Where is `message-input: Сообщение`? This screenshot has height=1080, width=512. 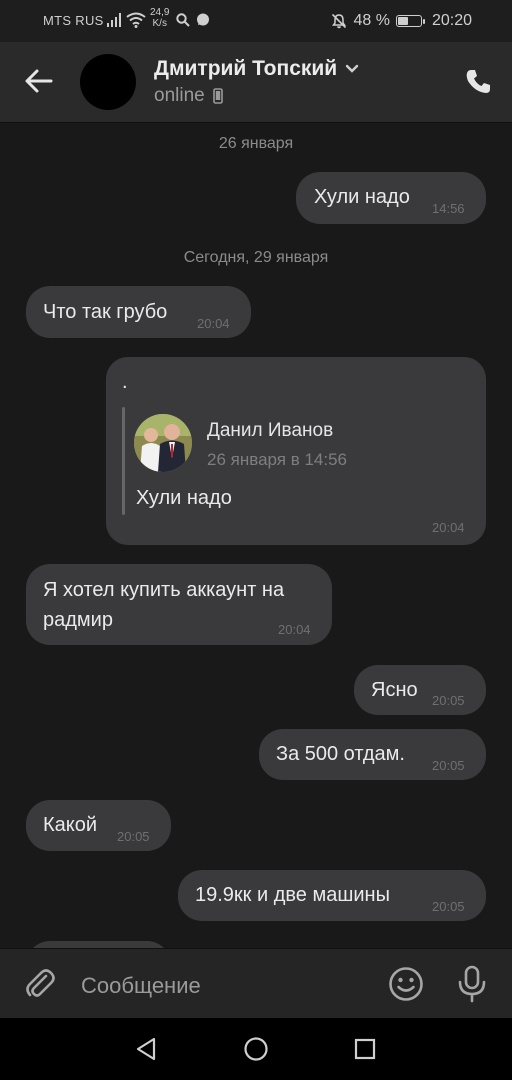 message-input: Сообщение is located at coordinates (141, 986).